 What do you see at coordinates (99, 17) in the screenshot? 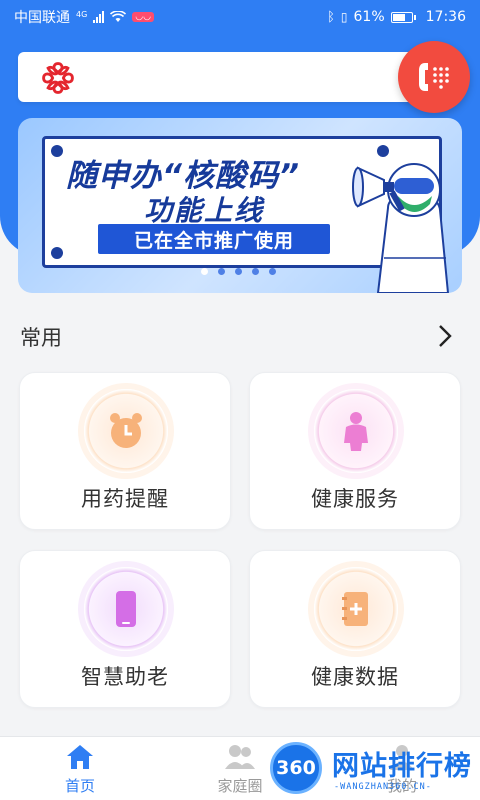
I see `signal-icon` at bounding box center [99, 17].